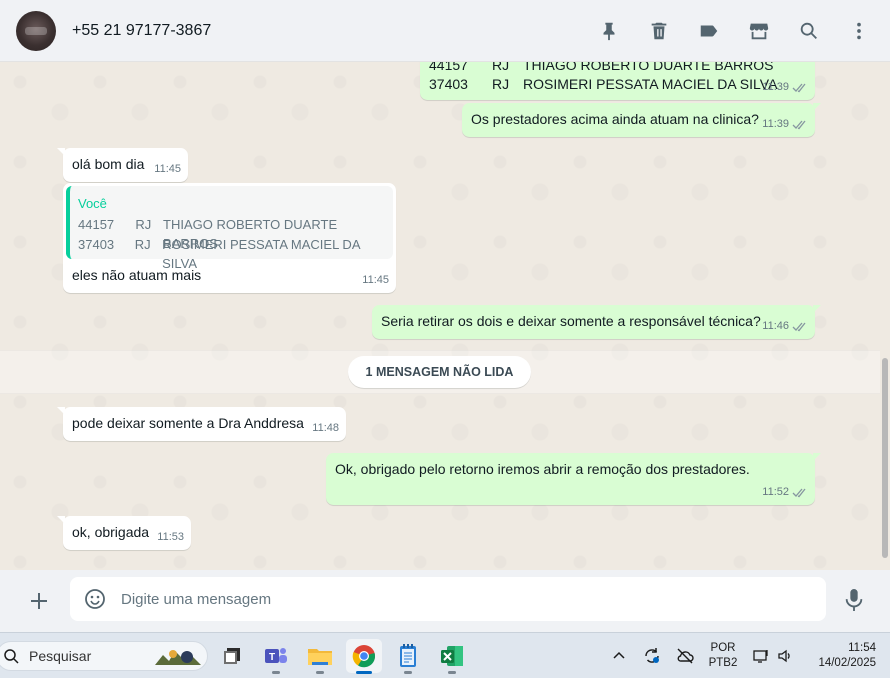  Describe the element at coordinates (785, 492) in the screenshot. I see `message-time: 11:52` at that location.